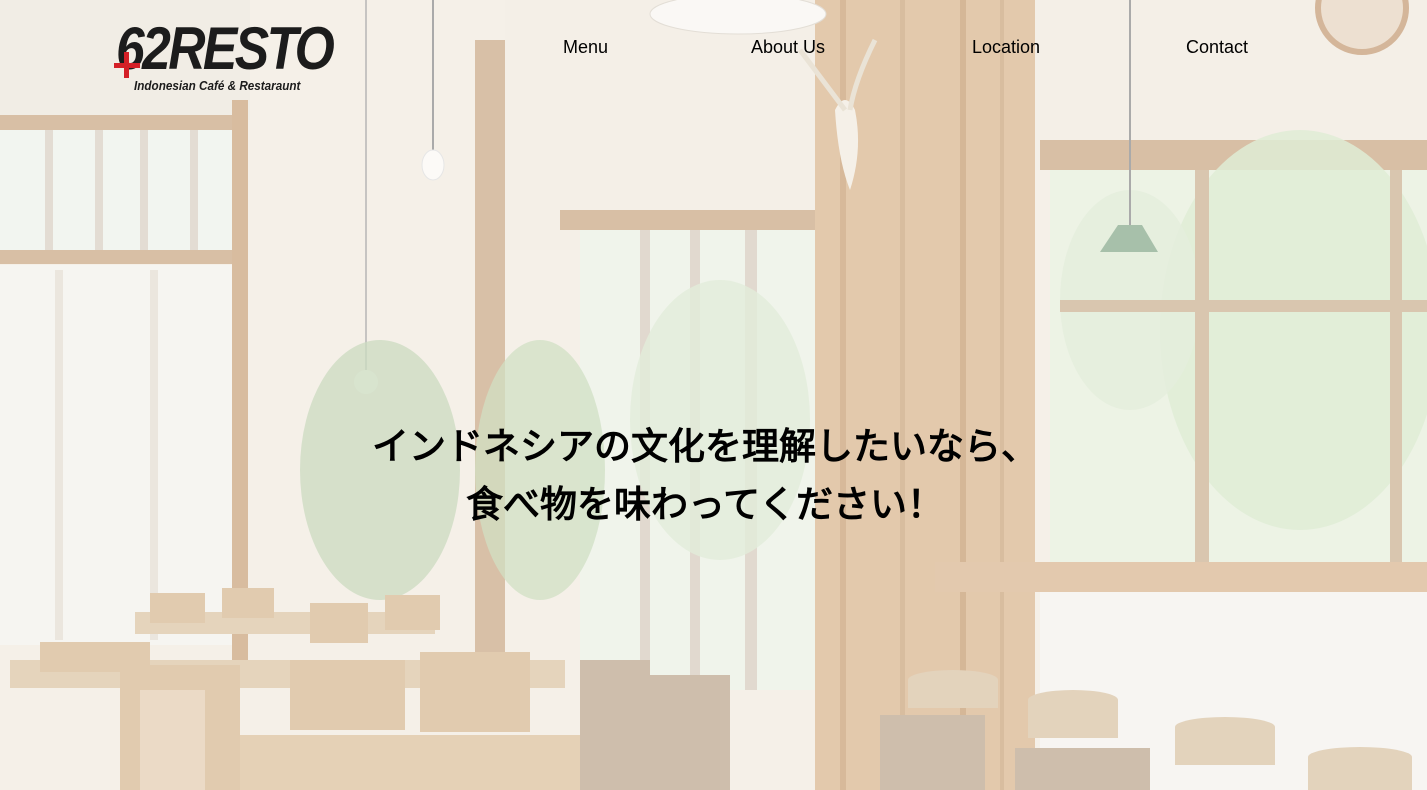 The width and height of the screenshot is (1427, 790). What do you see at coordinates (217, 85) in the screenshot?
I see `logo-tagline: Indonesian Café & Restaraunt` at bounding box center [217, 85].